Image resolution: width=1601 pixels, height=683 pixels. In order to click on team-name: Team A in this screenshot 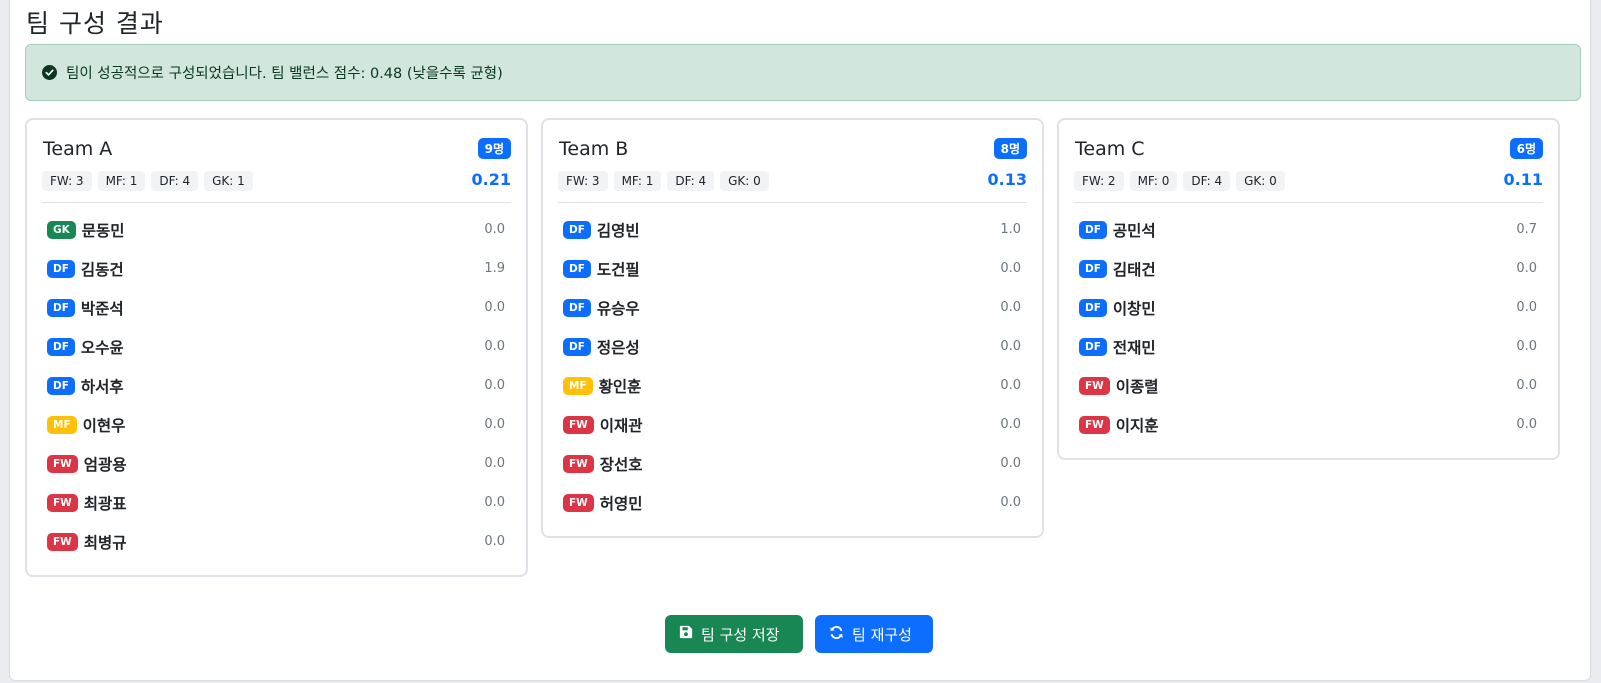, I will do `click(78, 149)`.